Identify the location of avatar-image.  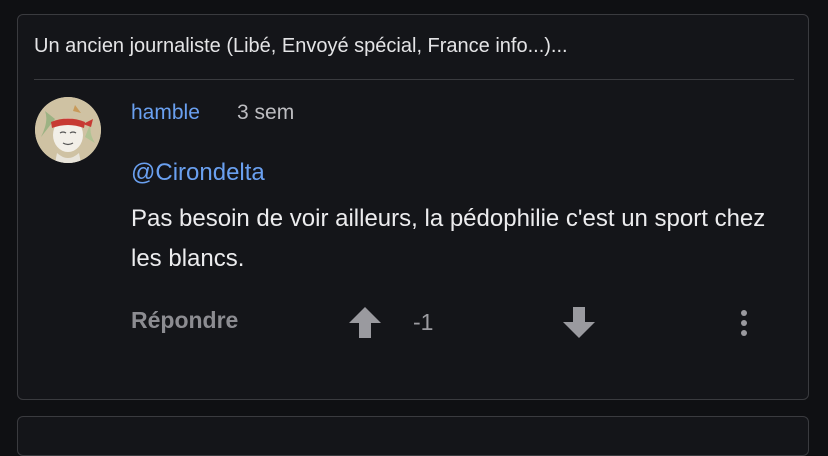
(68, 130).